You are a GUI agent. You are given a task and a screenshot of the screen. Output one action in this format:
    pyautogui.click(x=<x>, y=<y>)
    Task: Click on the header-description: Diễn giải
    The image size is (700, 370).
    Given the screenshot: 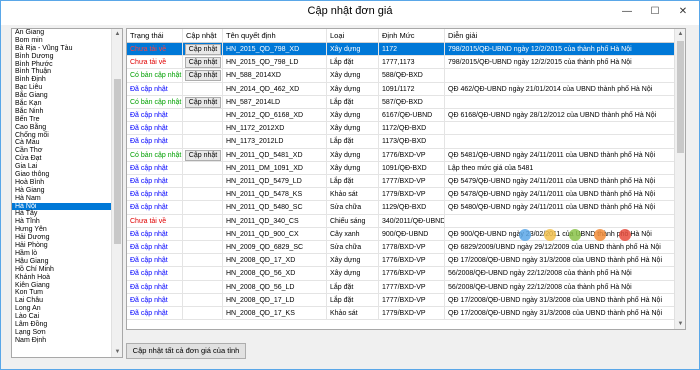 What is the action you would take?
    pyautogui.click(x=560, y=36)
    